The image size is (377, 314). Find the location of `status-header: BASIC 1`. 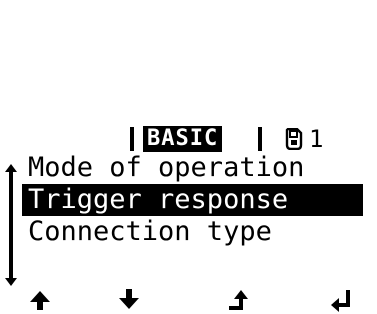

status-header: BASIC 1 is located at coordinates (188, 140).